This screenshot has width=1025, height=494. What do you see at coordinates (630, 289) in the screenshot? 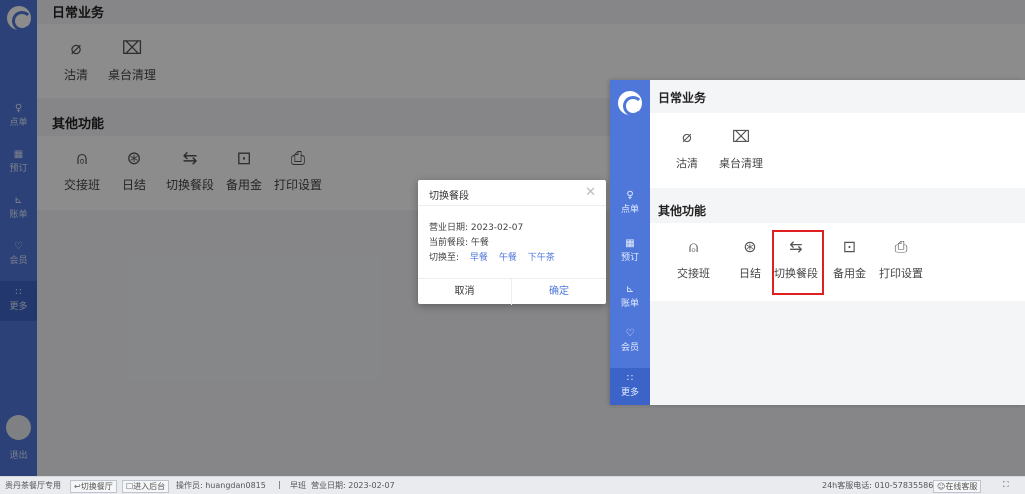
I see `bill-icon: ⊾` at bounding box center [630, 289].